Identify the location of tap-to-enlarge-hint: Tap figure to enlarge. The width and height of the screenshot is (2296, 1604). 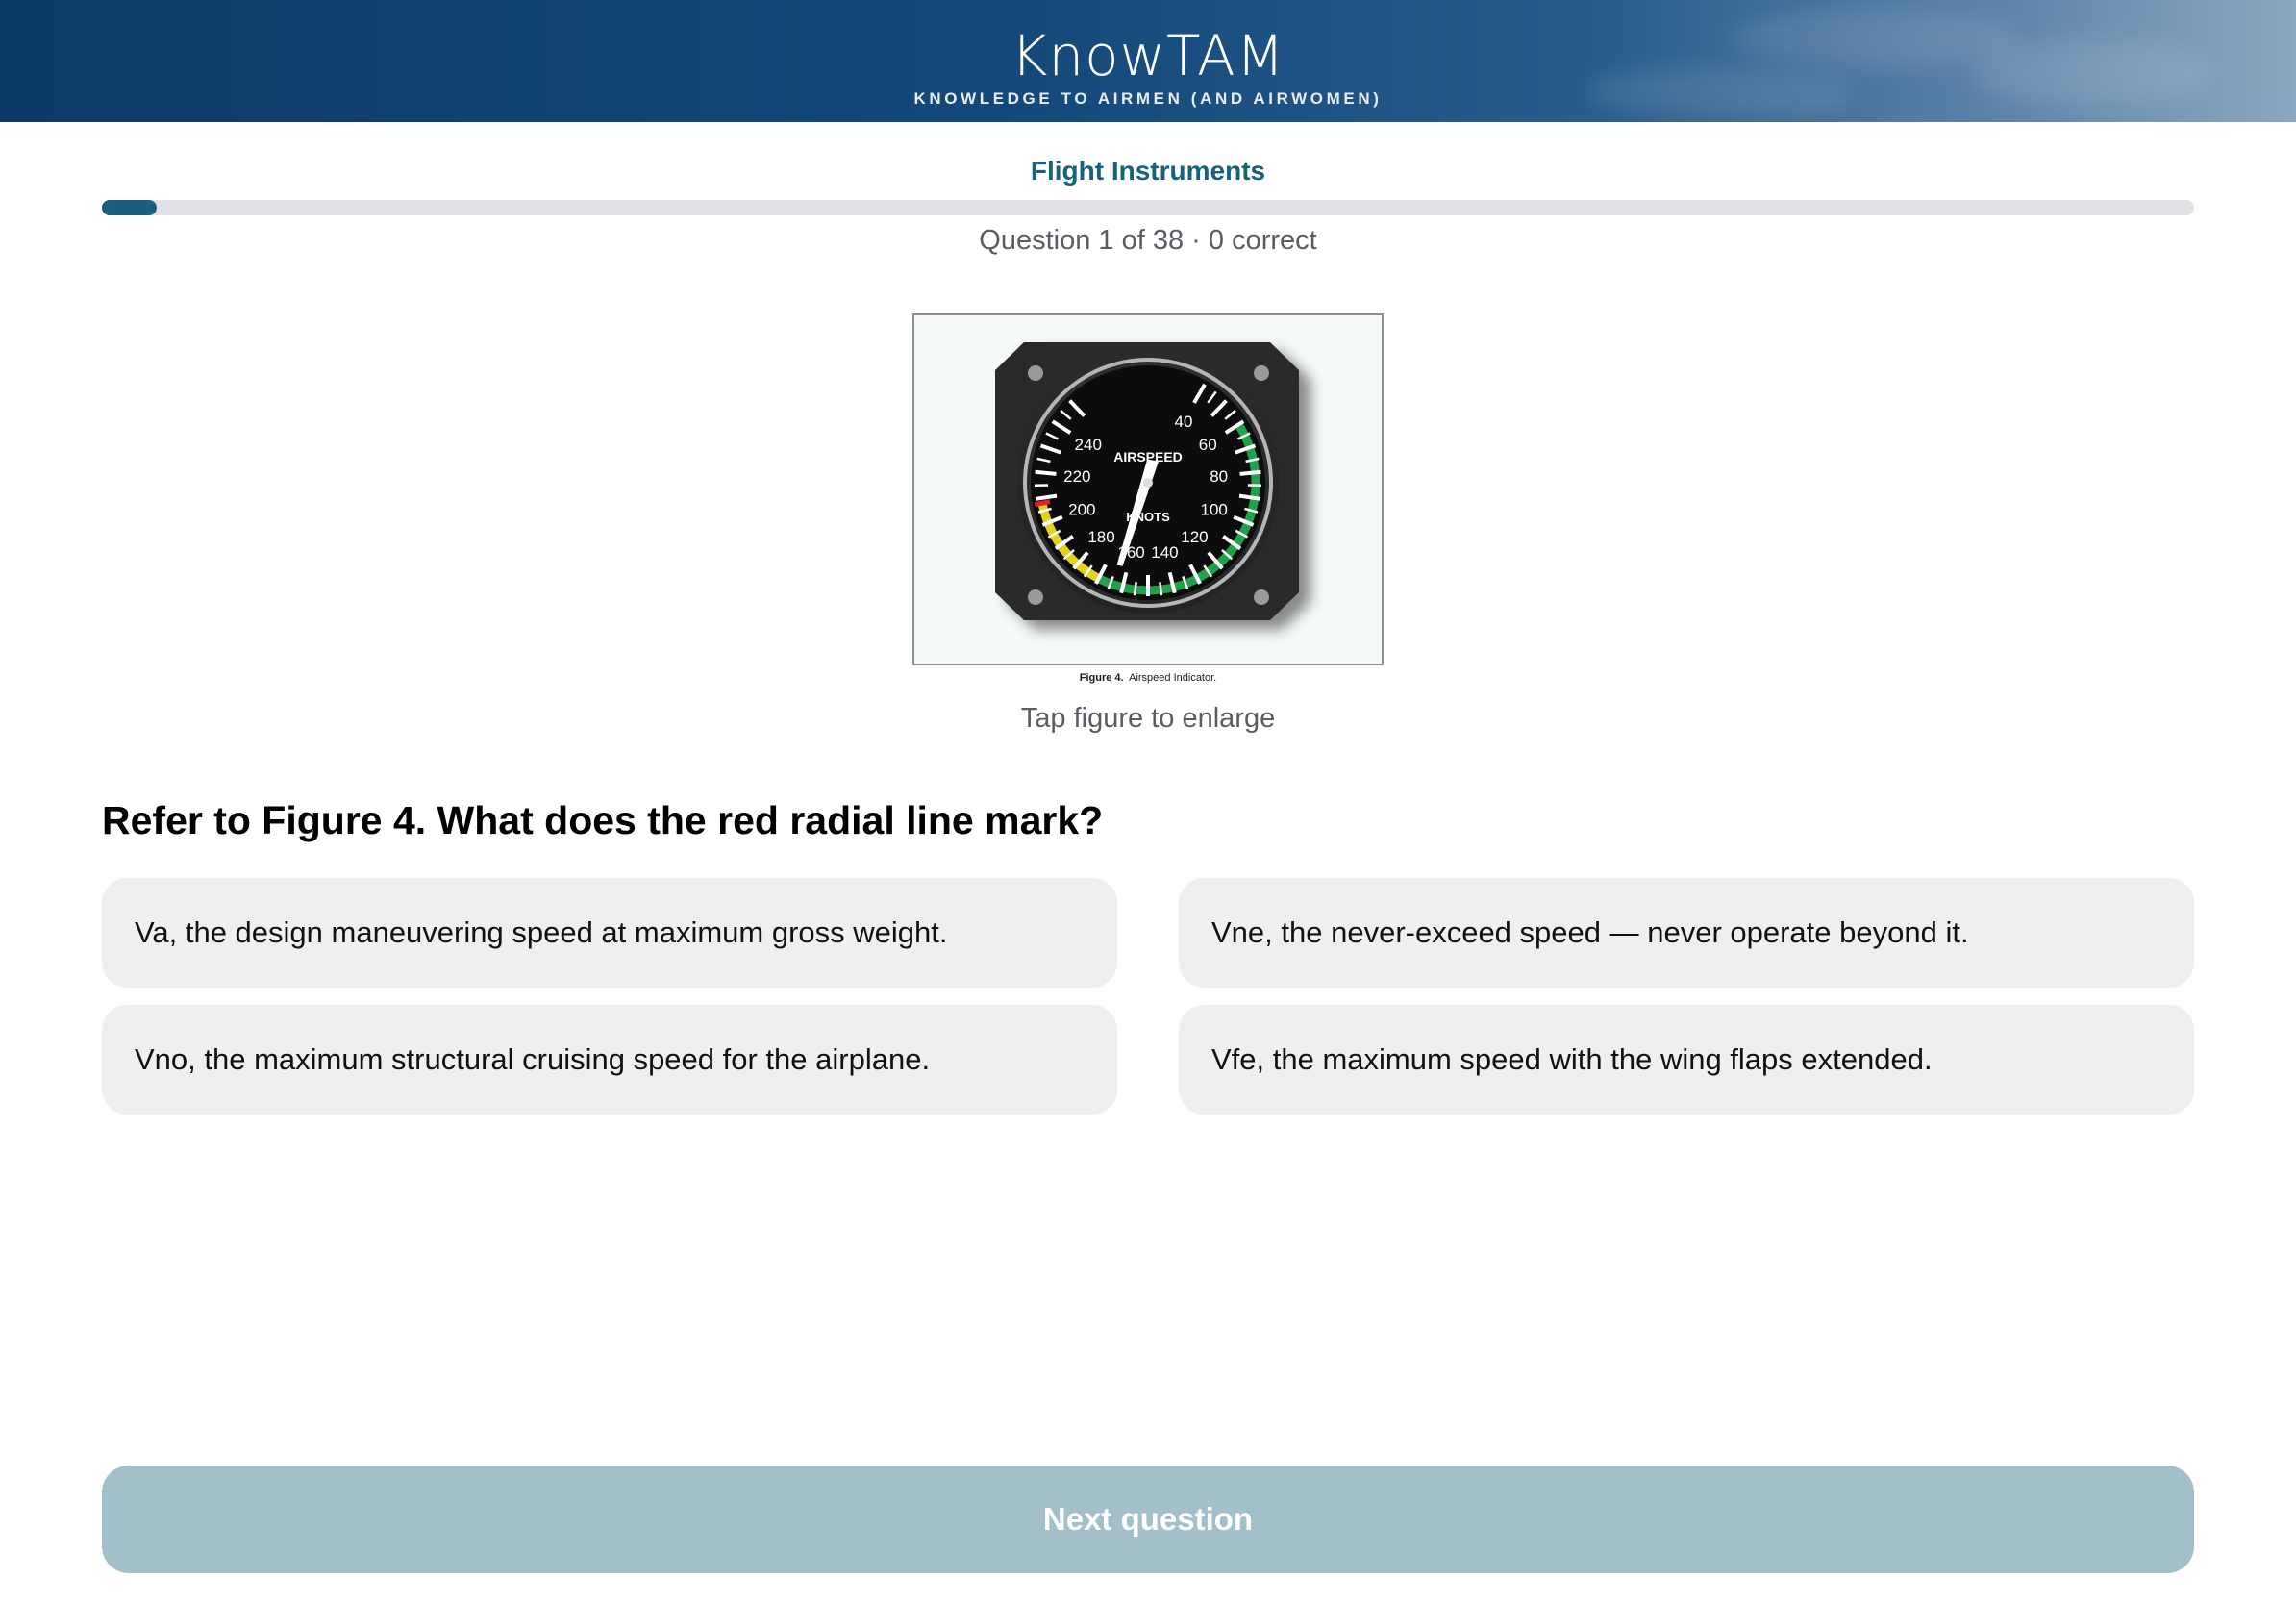
(1148, 718).